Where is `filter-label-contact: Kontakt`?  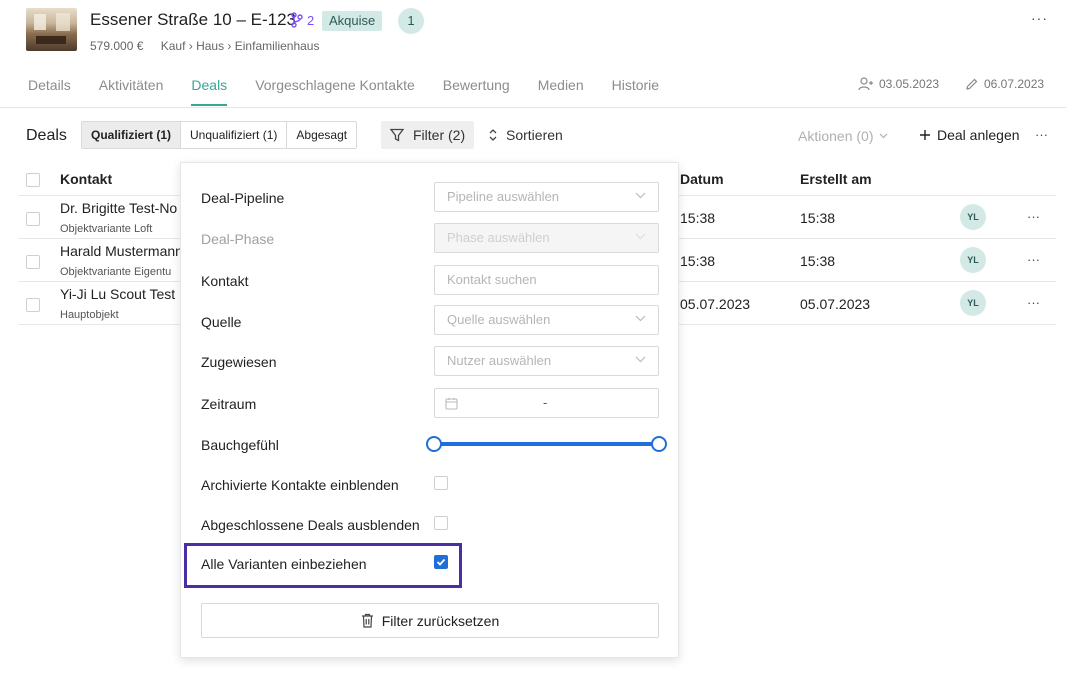 filter-label-contact: Kontakt is located at coordinates (225, 281).